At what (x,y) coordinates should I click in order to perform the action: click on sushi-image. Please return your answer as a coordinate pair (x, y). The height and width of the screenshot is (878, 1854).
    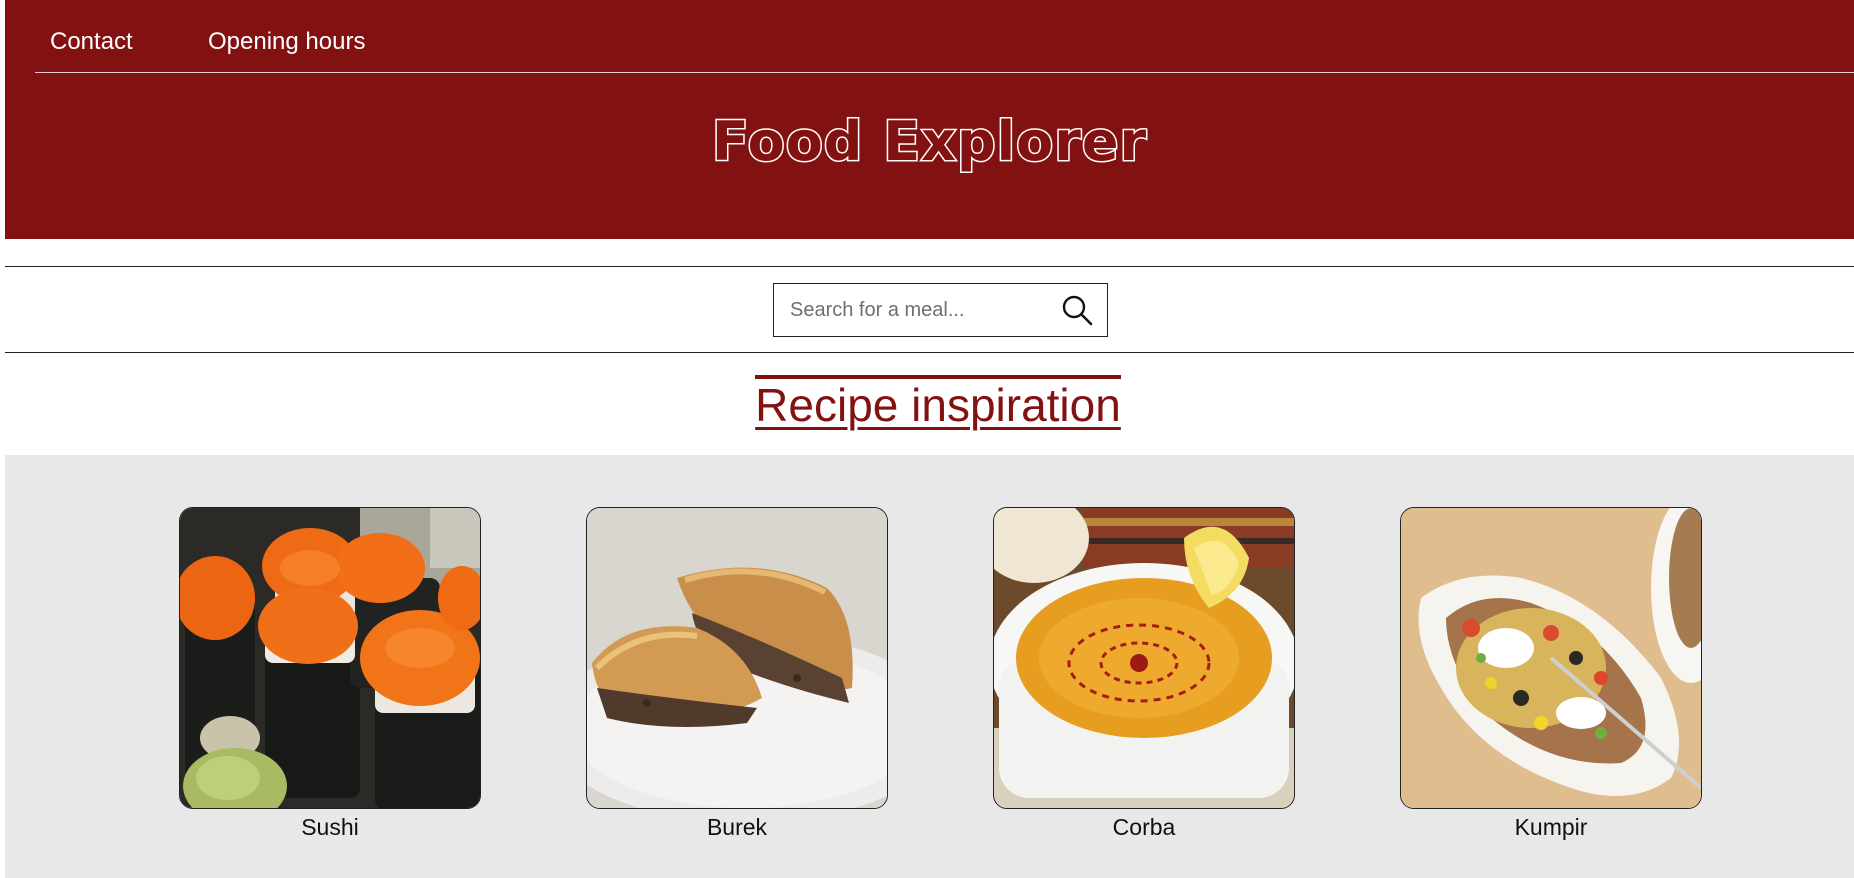
    Looking at the image, I should click on (330, 658).